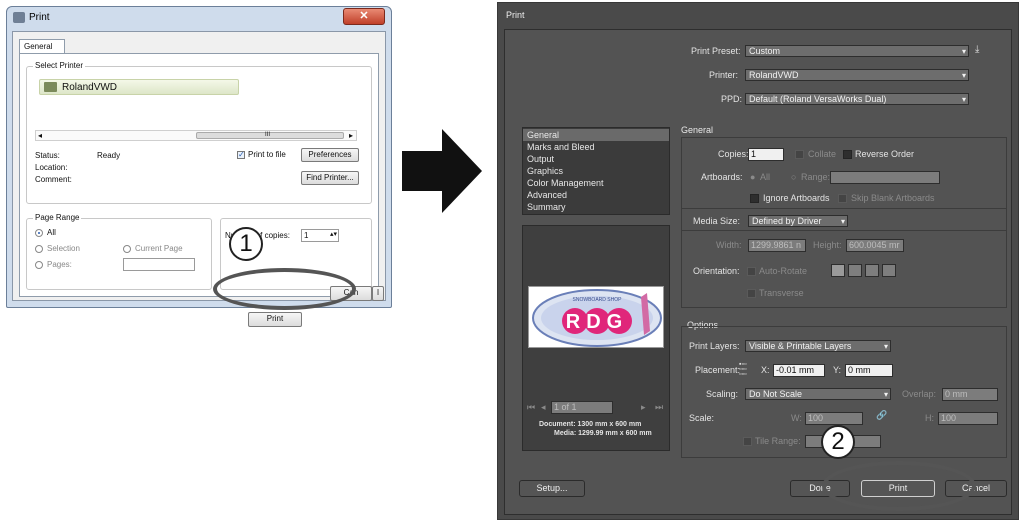 Image resolution: width=1026 pixels, height=522 pixels. Describe the element at coordinates (59, 264) in the screenshot. I see `range-pages-label: Pages:` at that location.